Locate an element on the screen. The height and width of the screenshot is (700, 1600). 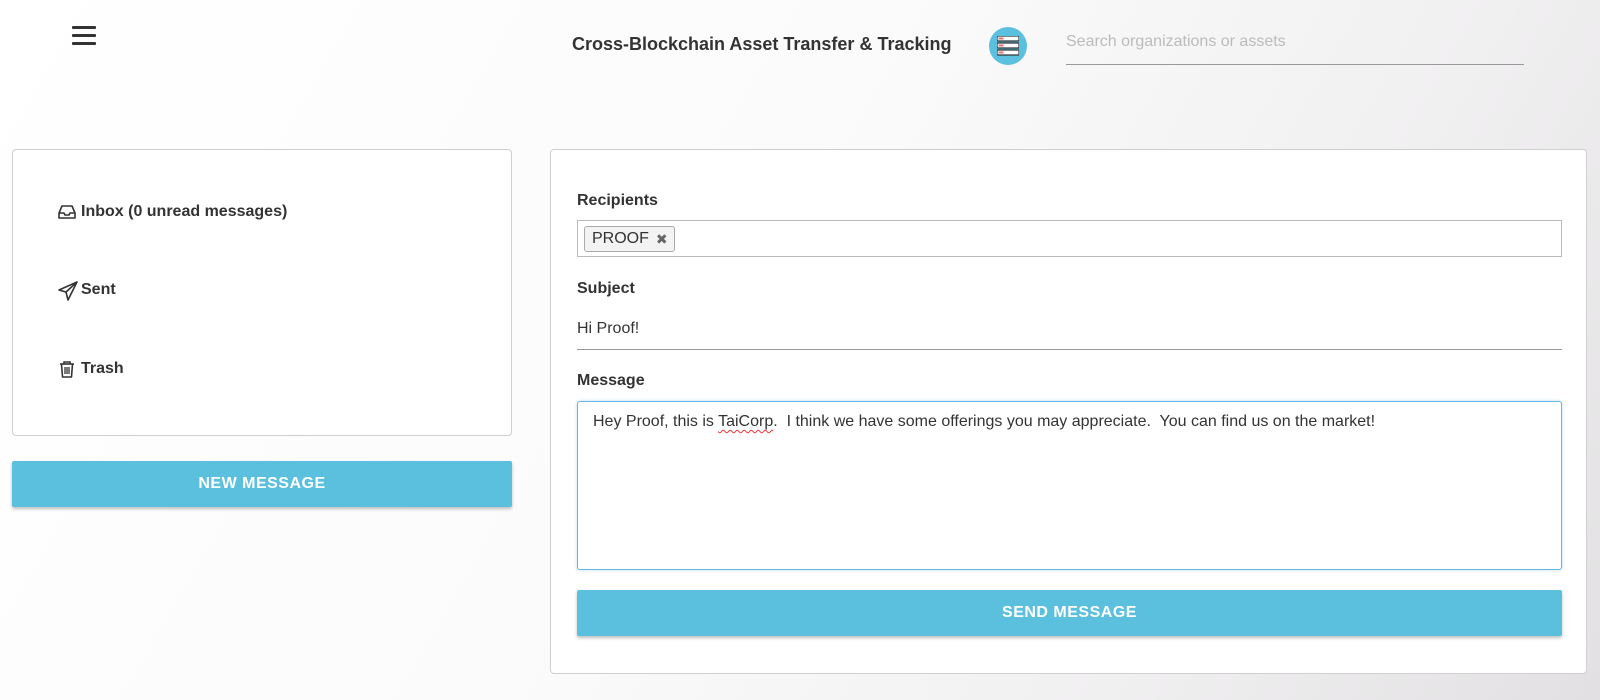
recipients-input: PROOF ✖ is located at coordinates (1069, 238).